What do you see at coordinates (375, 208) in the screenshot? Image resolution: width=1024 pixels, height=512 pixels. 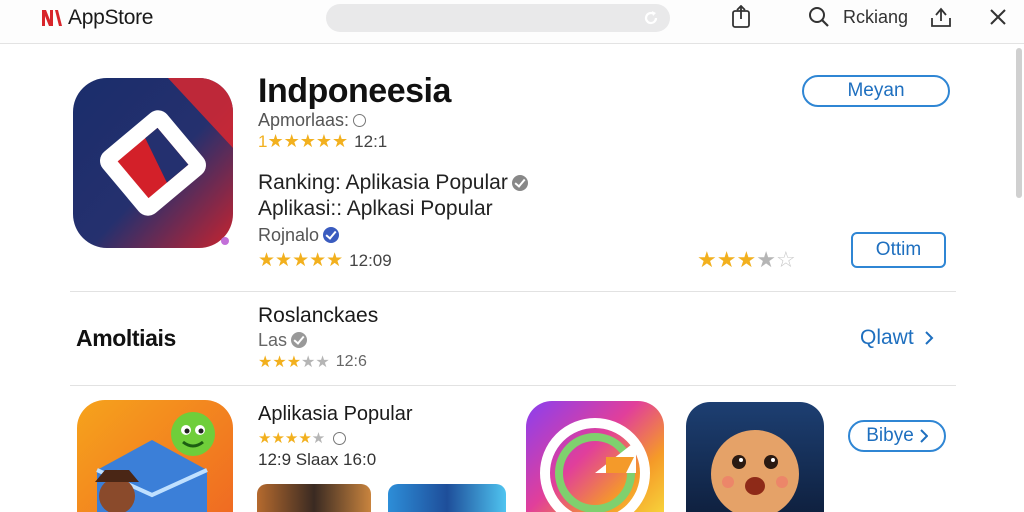 I see `category-line: Aplikasi:: Aplkasi Popular` at bounding box center [375, 208].